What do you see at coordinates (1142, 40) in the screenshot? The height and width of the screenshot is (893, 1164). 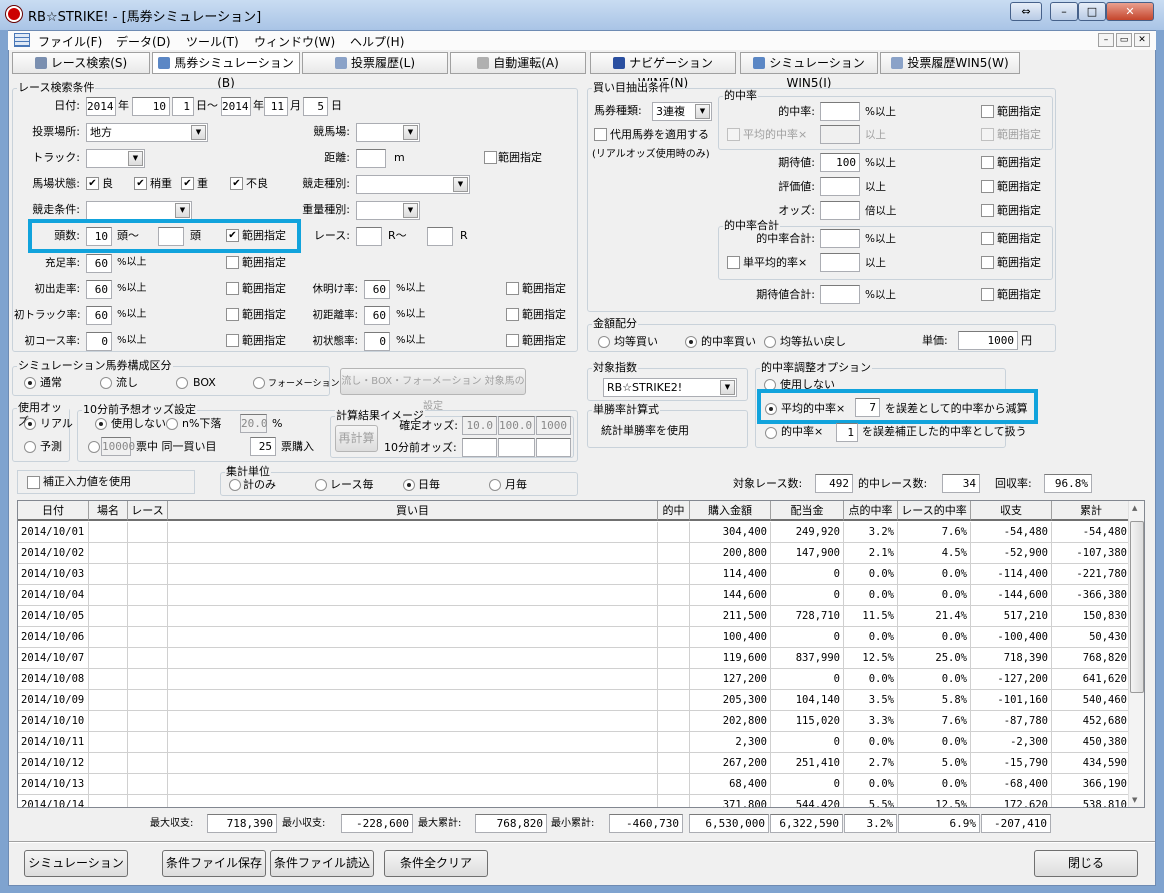 I see `mdi-close-button: ✕` at bounding box center [1142, 40].